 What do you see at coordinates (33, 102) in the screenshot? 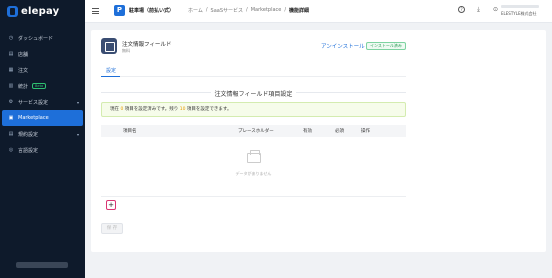
I see `sidebar-item-label: サービス設定` at bounding box center [33, 102].